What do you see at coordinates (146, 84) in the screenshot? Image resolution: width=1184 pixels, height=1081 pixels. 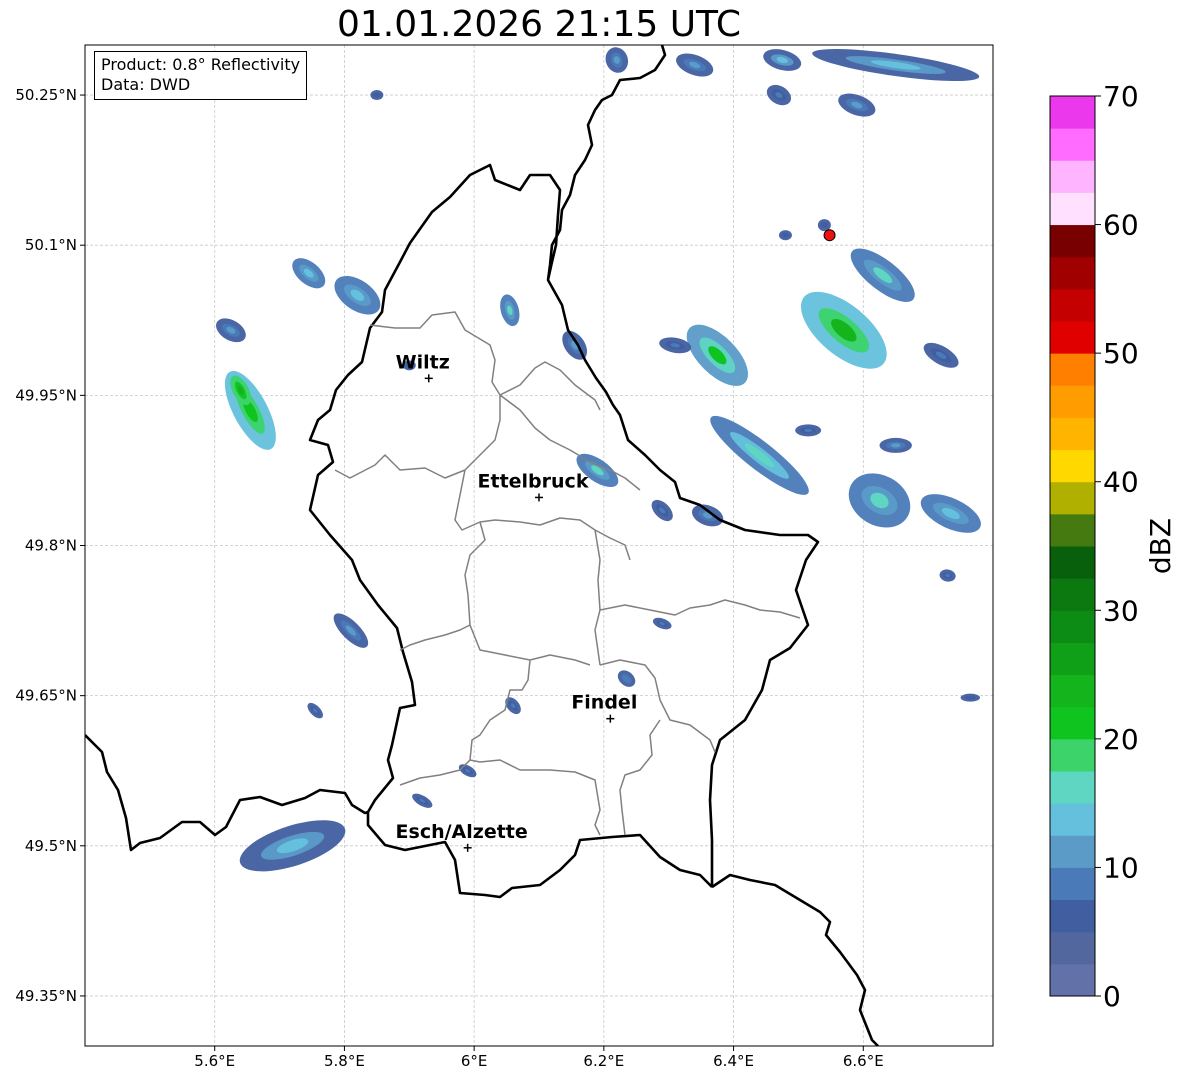 I see `data-source-label: Data: DWD` at bounding box center [146, 84].